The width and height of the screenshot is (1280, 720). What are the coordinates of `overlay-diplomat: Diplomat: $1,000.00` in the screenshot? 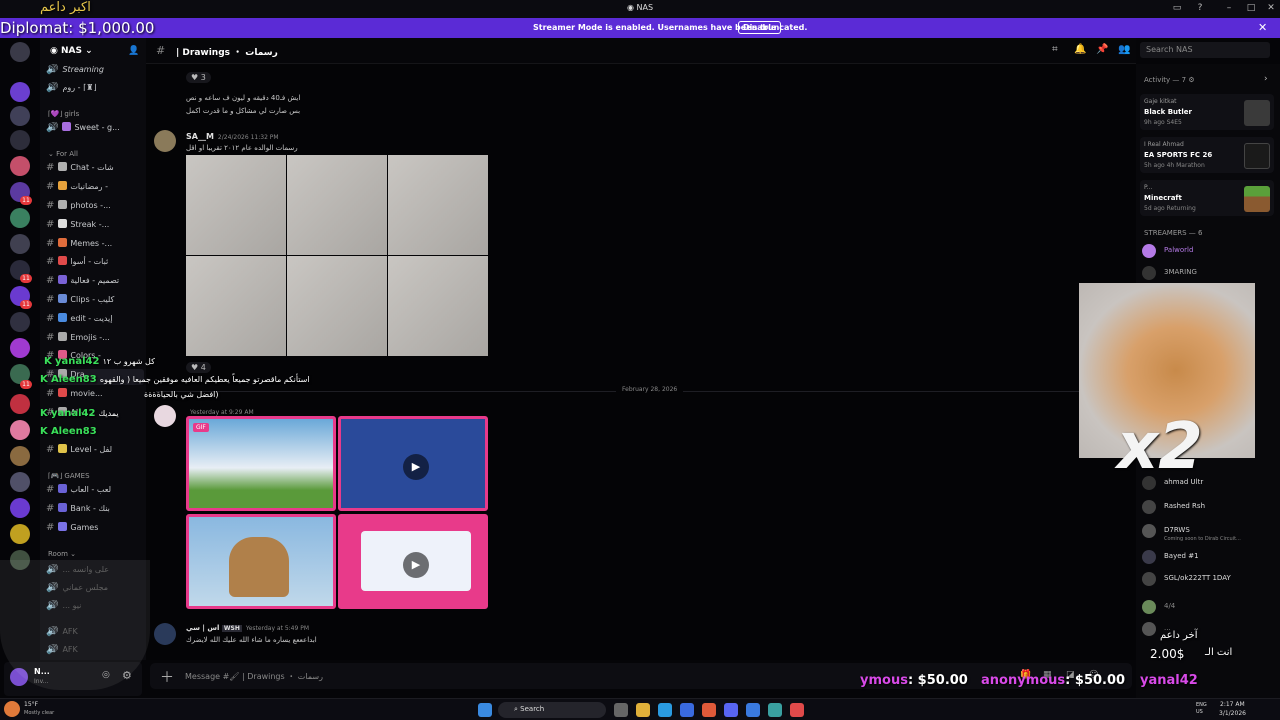 It's located at (77, 28).